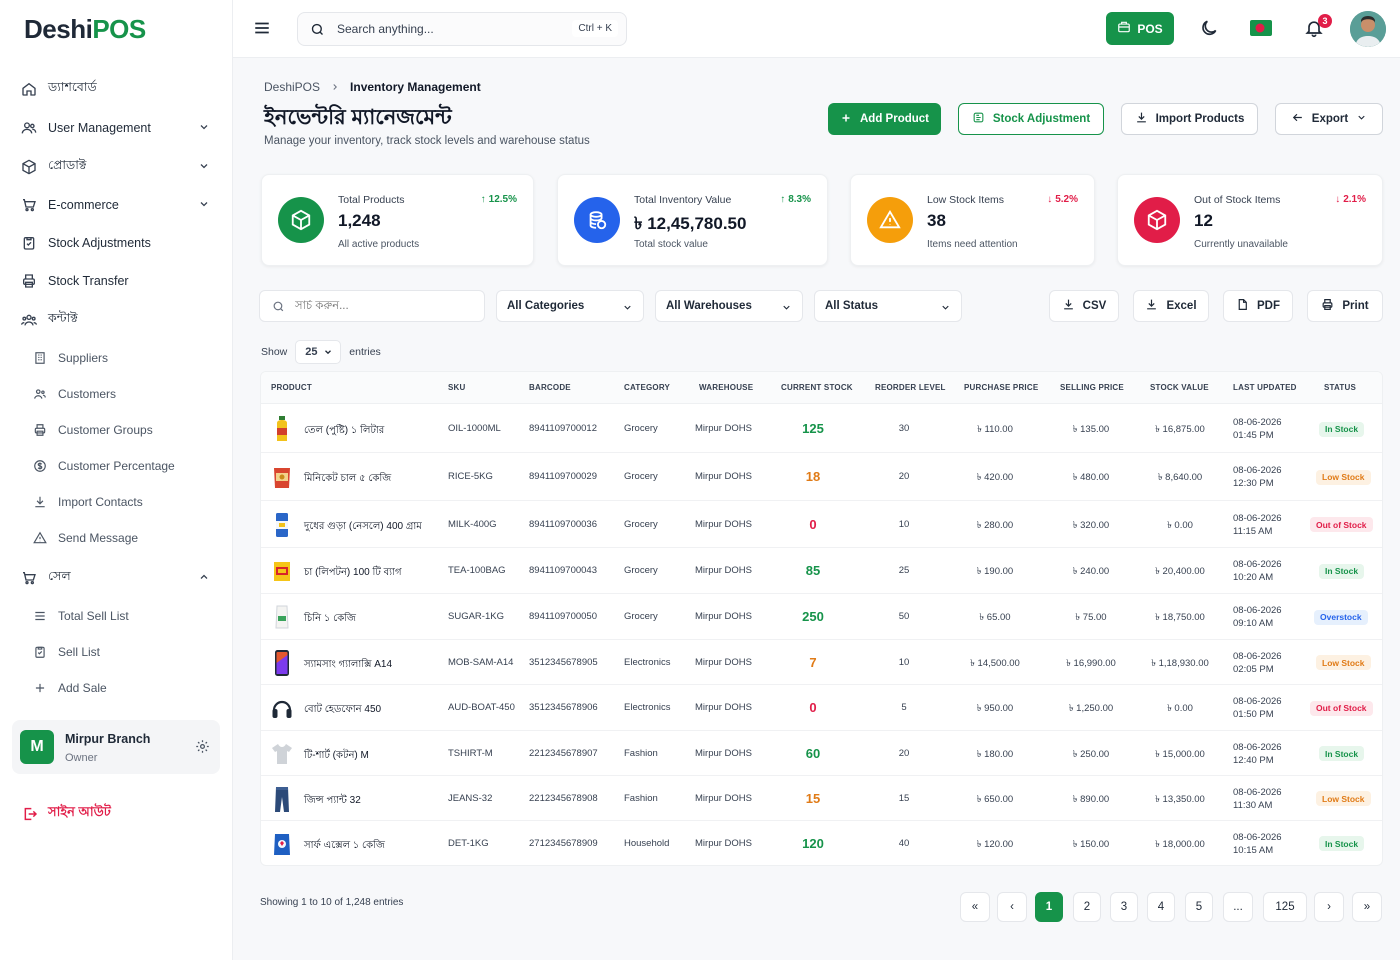 The image size is (1400, 960). I want to click on category-select: All Categories, so click(570, 306).